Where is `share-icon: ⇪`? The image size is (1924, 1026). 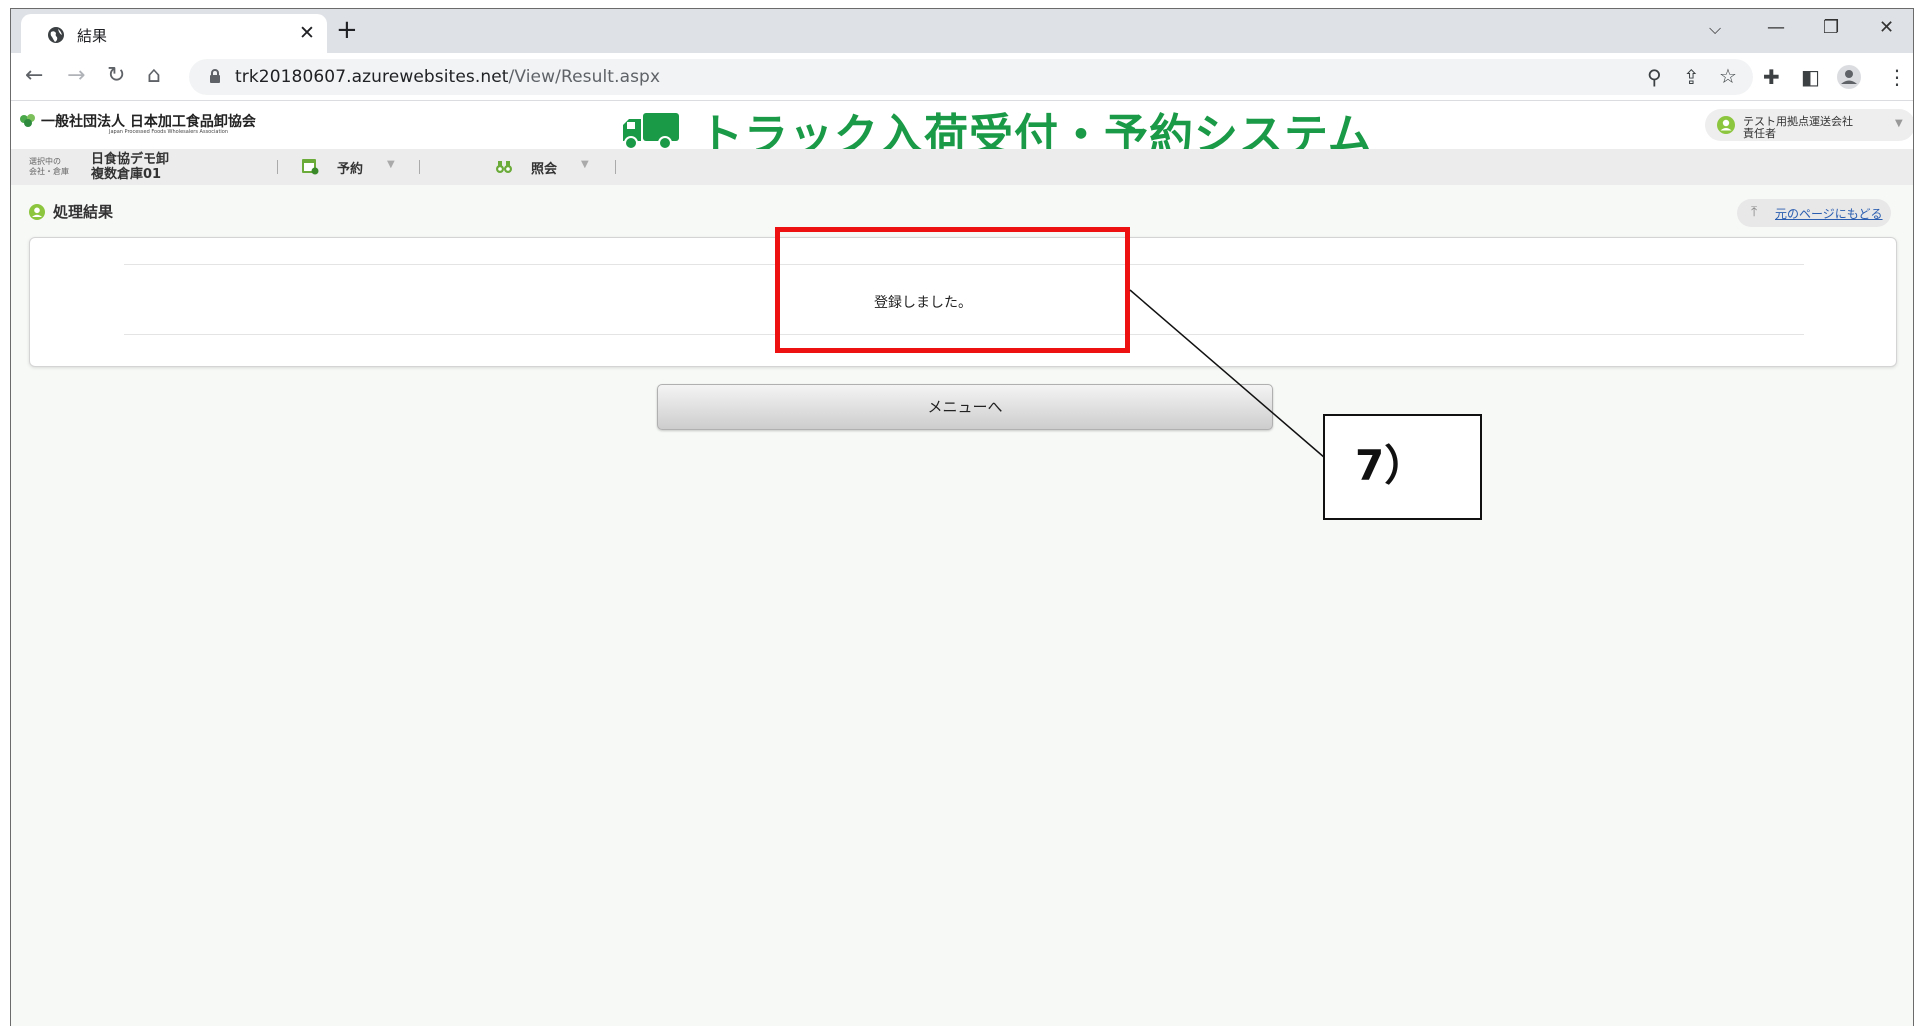
share-icon: ⇪ is located at coordinates (1691, 77).